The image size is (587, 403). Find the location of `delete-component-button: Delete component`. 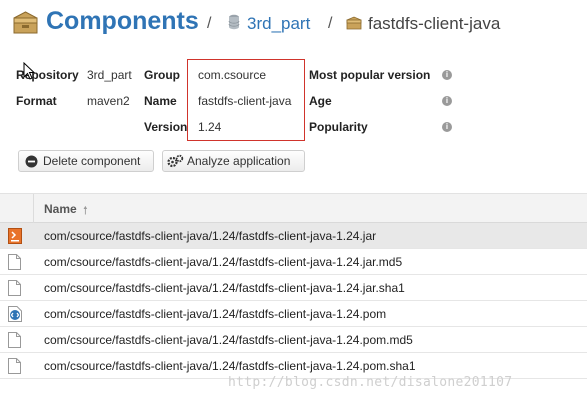

delete-component-button: Delete component is located at coordinates (86, 161).